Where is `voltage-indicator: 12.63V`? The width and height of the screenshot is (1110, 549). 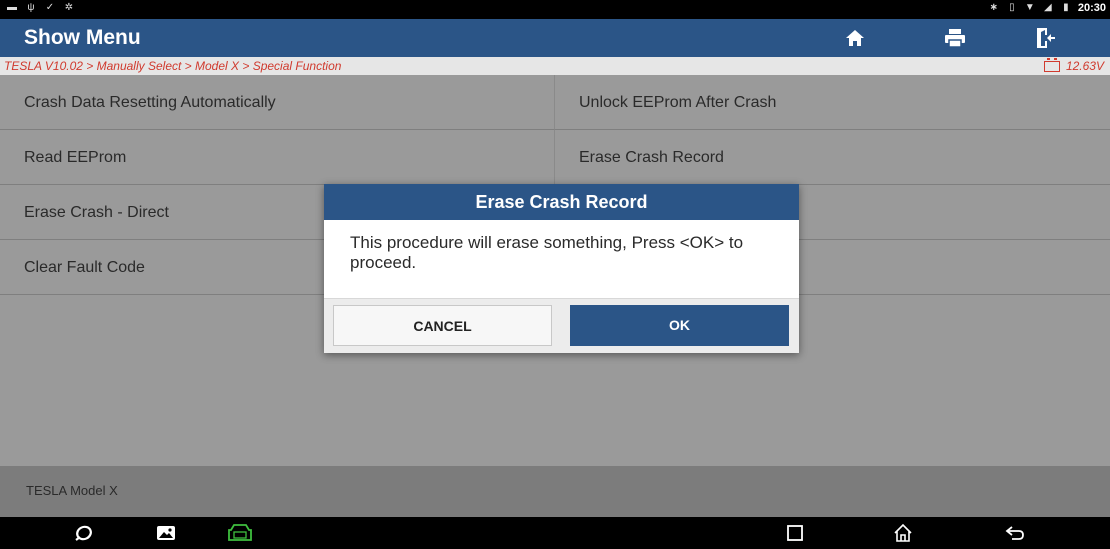
voltage-indicator: 12.63V is located at coordinates (1073, 65).